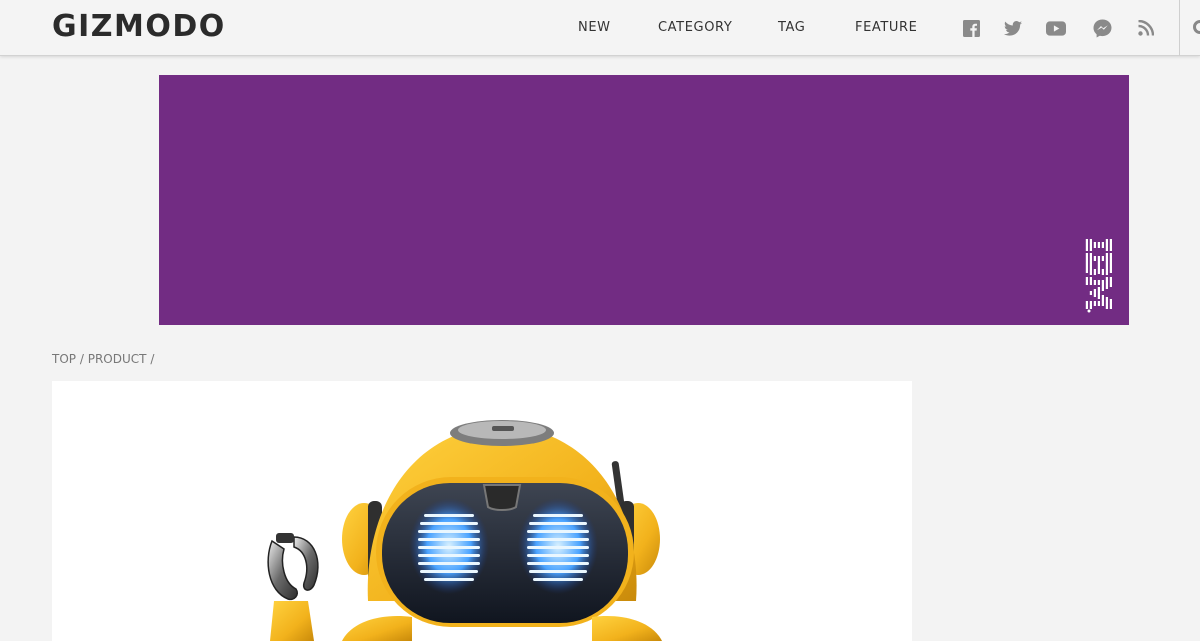 This screenshot has width=1200, height=641. I want to click on youtube-icon, so click(1056, 28).